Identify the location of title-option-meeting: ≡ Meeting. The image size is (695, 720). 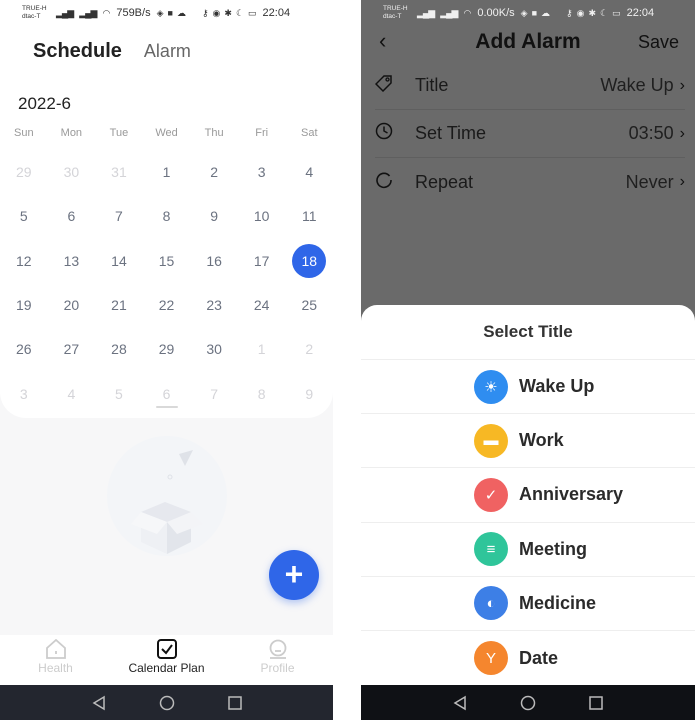
(528, 550).